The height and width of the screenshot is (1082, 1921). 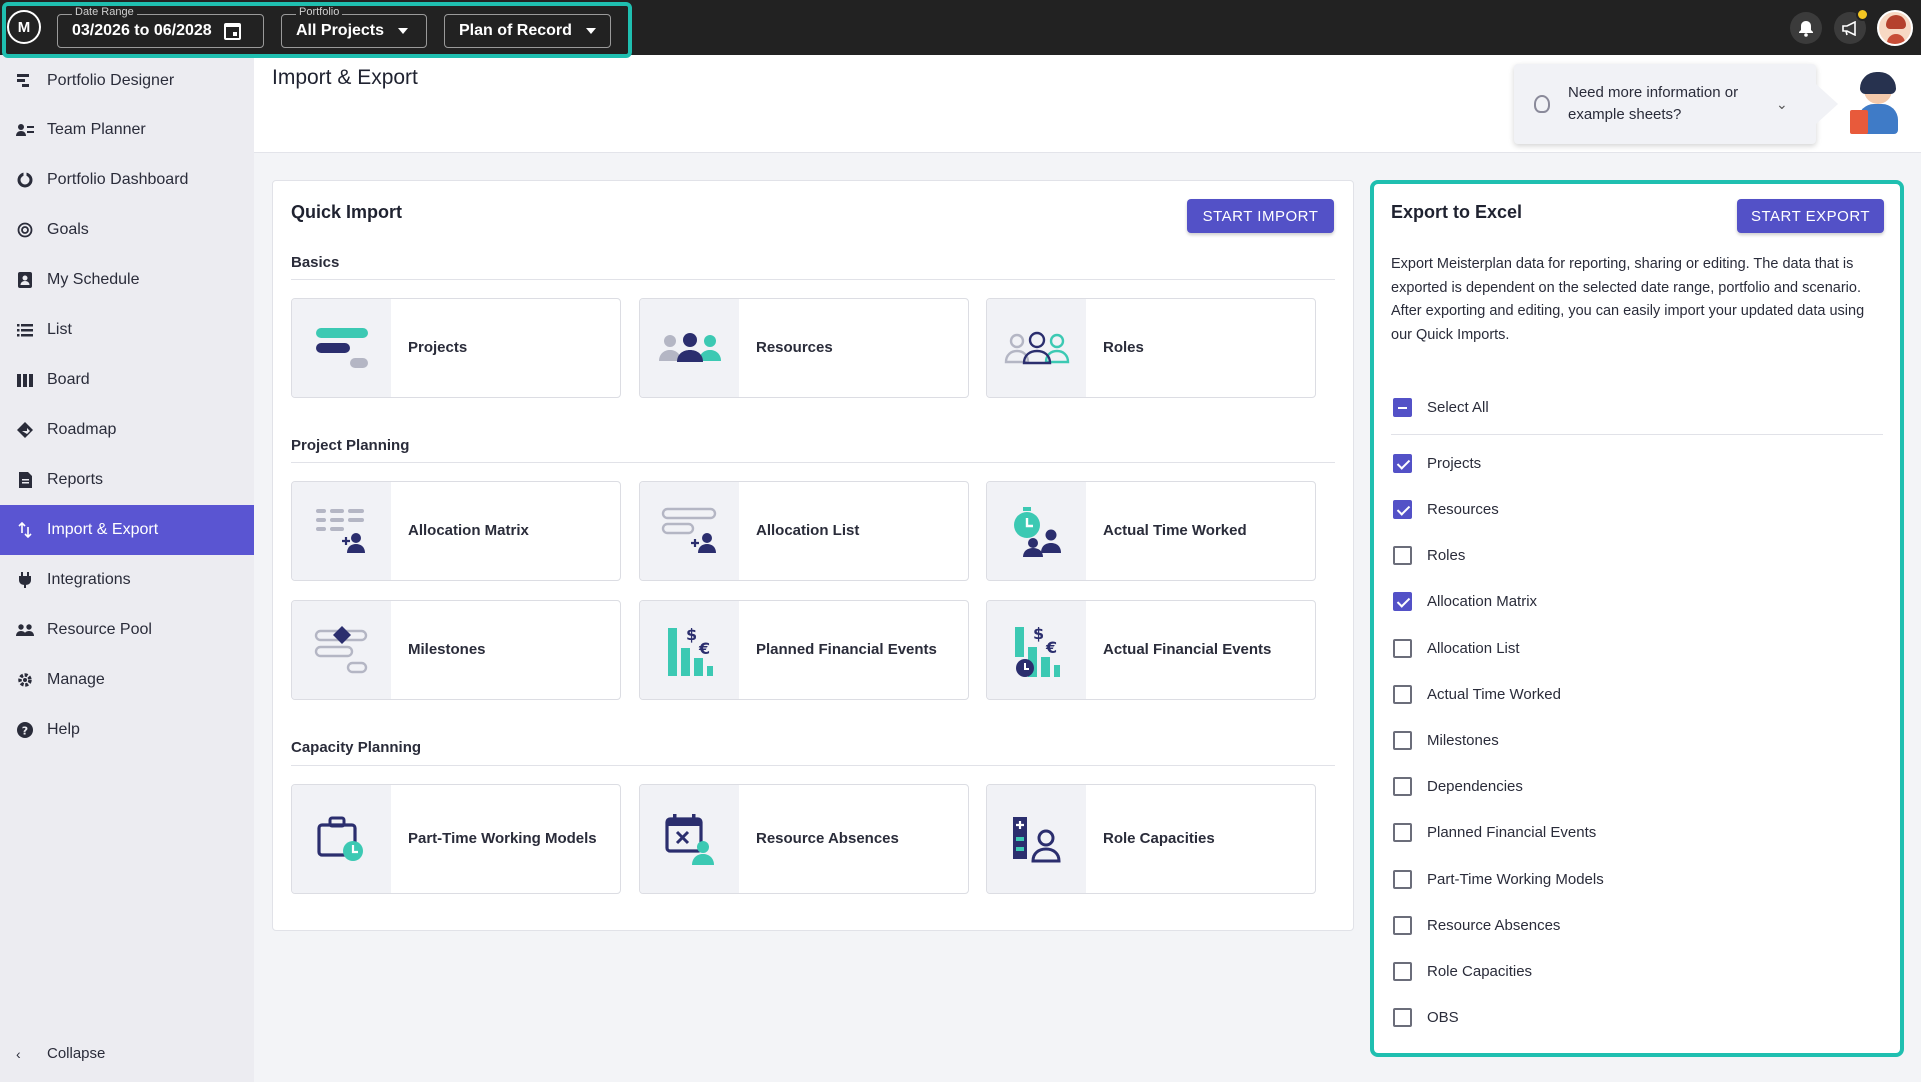 I want to click on tile-resources: Resources, so click(x=804, y=348).